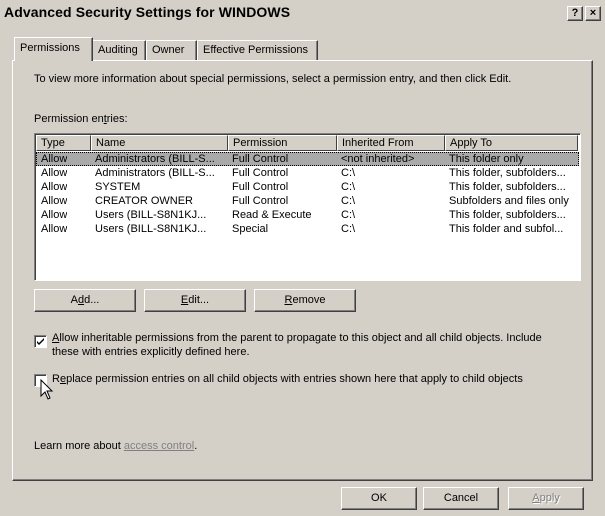 The width and height of the screenshot is (605, 516). I want to click on inherit-permissions-checkbox, so click(40, 341).